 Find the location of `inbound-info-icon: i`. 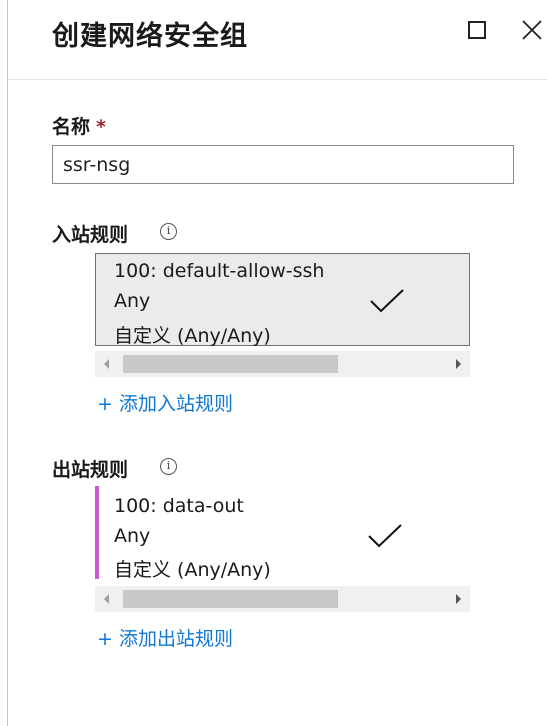

inbound-info-icon: i is located at coordinates (168, 231).